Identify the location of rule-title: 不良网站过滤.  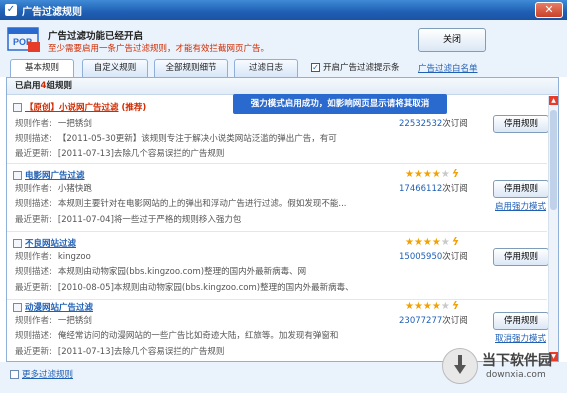
(44, 243).